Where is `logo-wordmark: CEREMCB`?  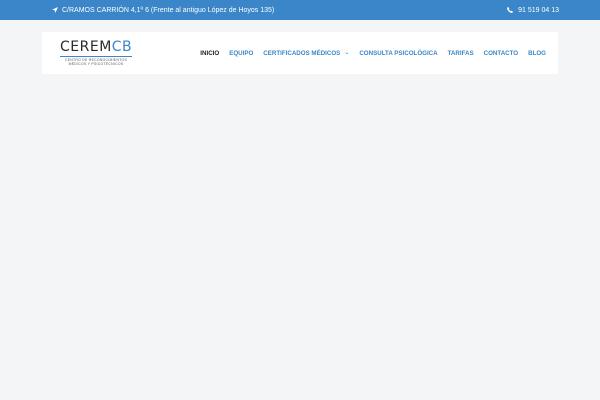
logo-wordmark: CEREMCB is located at coordinates (96, 47).